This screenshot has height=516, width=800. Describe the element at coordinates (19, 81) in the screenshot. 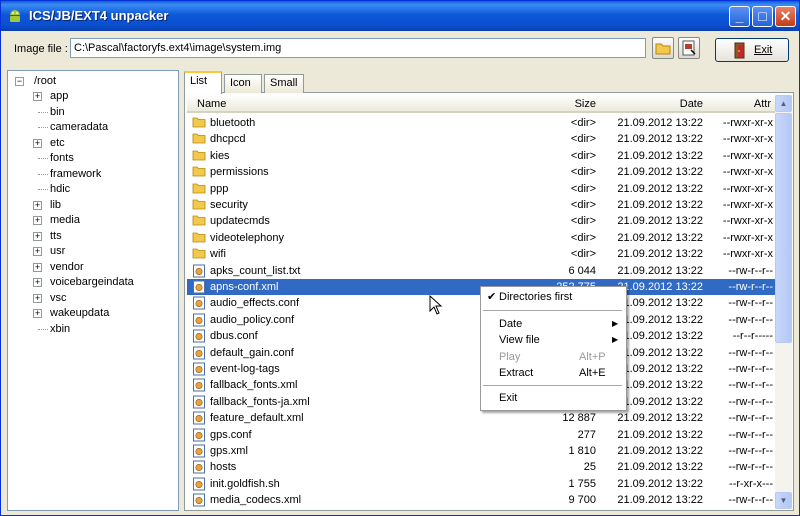

I see `collapse-icon: −` at that location.